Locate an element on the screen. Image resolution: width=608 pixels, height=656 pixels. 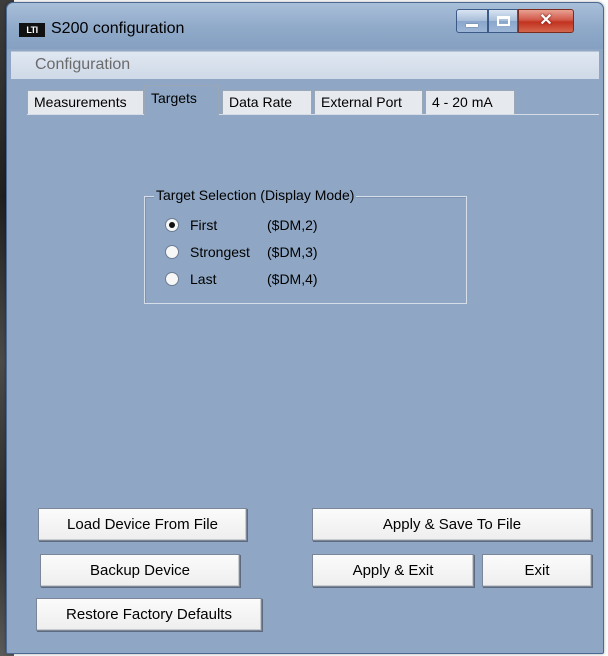
tab-data-rate: Data Rate is located at coordinates (267, 102).